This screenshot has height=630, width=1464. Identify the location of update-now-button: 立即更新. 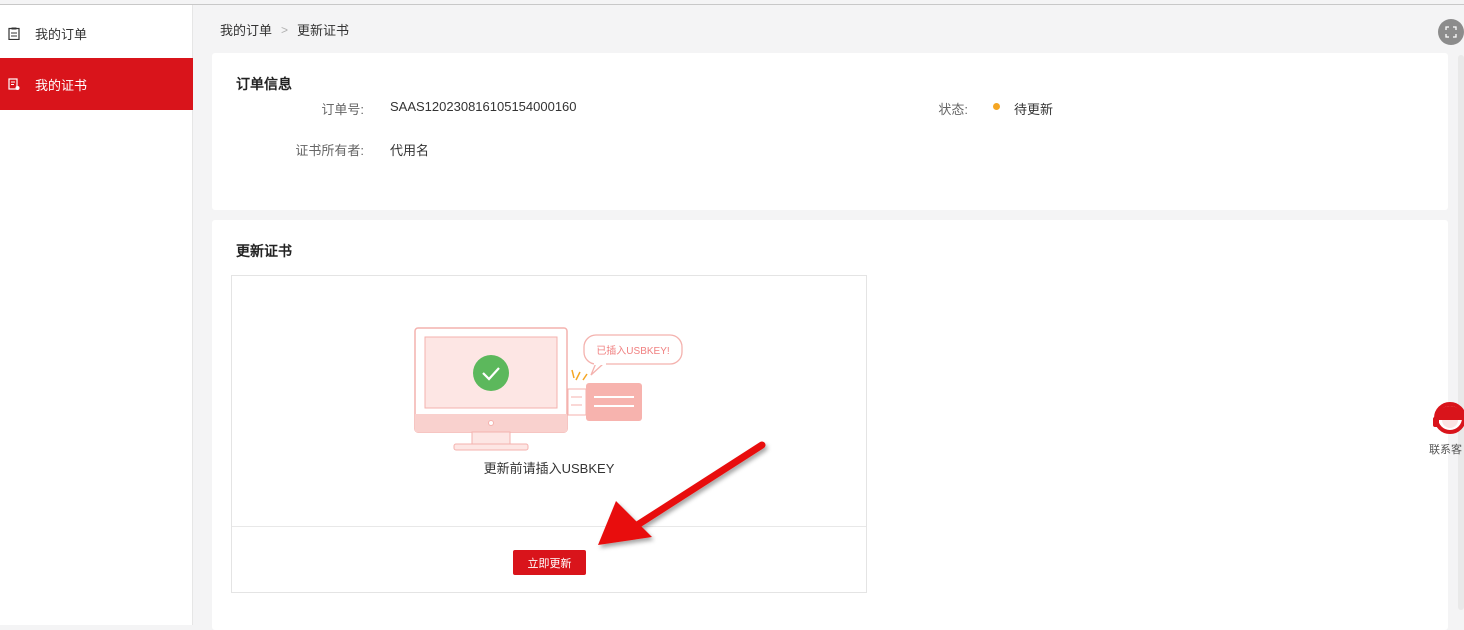
(549, 562).